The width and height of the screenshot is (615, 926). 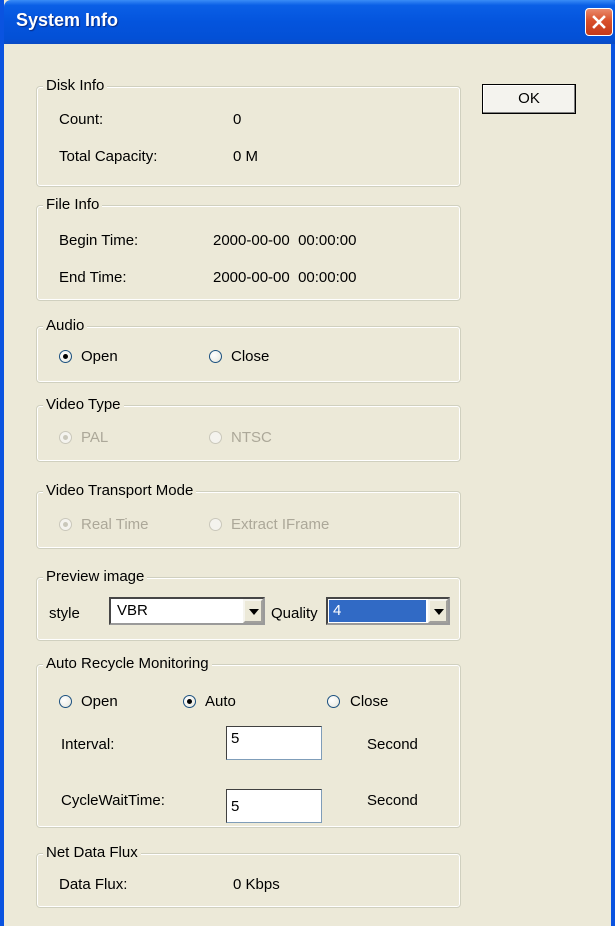 What do you see at coordinates (369, 702) in the screenshot?
I see `recycle-close-label: Close` at bounding box center [369, 702].